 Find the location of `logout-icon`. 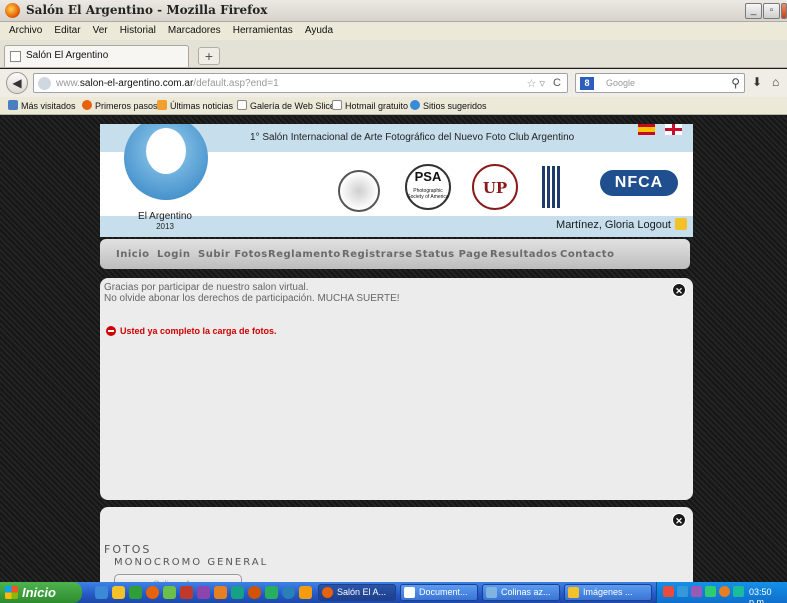

logout-icon is located at coordinates (681, 224).